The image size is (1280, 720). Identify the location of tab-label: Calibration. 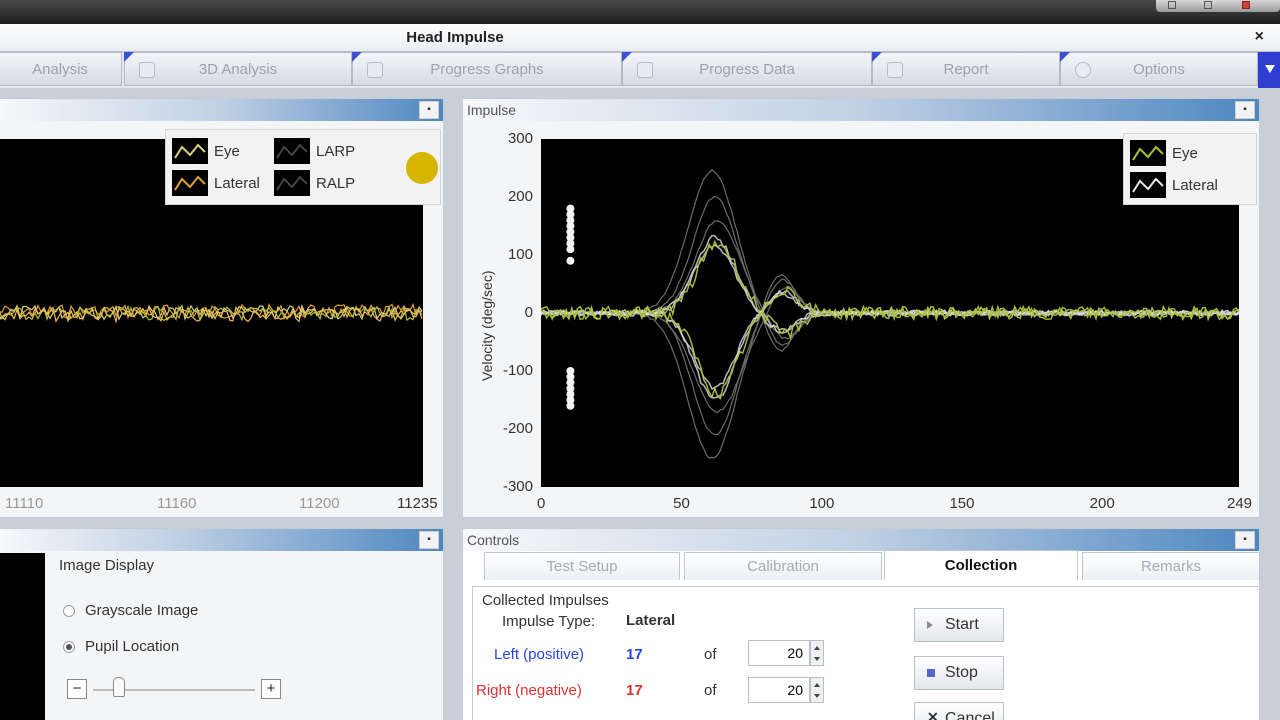
(783, 566).